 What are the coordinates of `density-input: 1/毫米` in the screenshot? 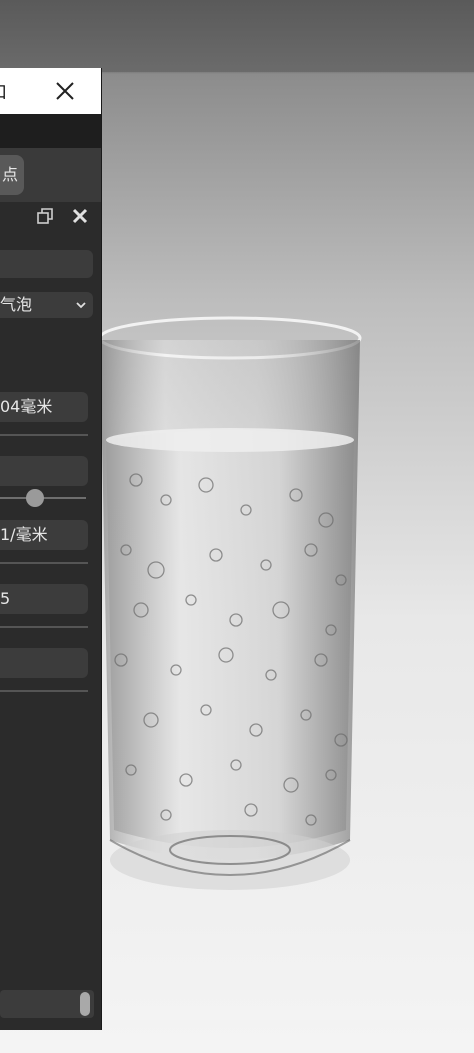 It's located at (44, 535).